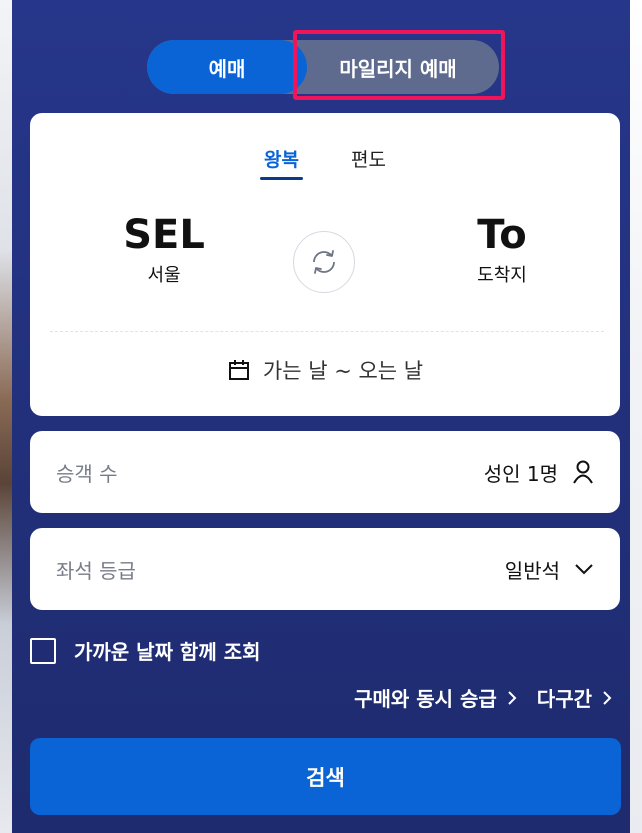 The height and width of the screenshot is (833, 642). Describe the element at coordinates (502, 275) in the screenshot. I see `arrival-city: 도착지` at that location.